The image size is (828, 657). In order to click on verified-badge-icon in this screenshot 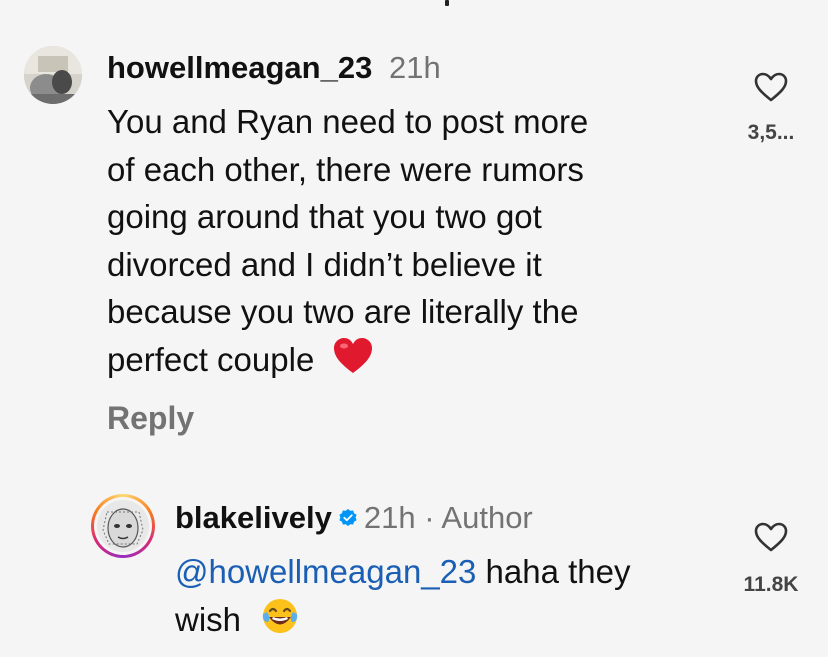, I will do `click(348, 518)`.